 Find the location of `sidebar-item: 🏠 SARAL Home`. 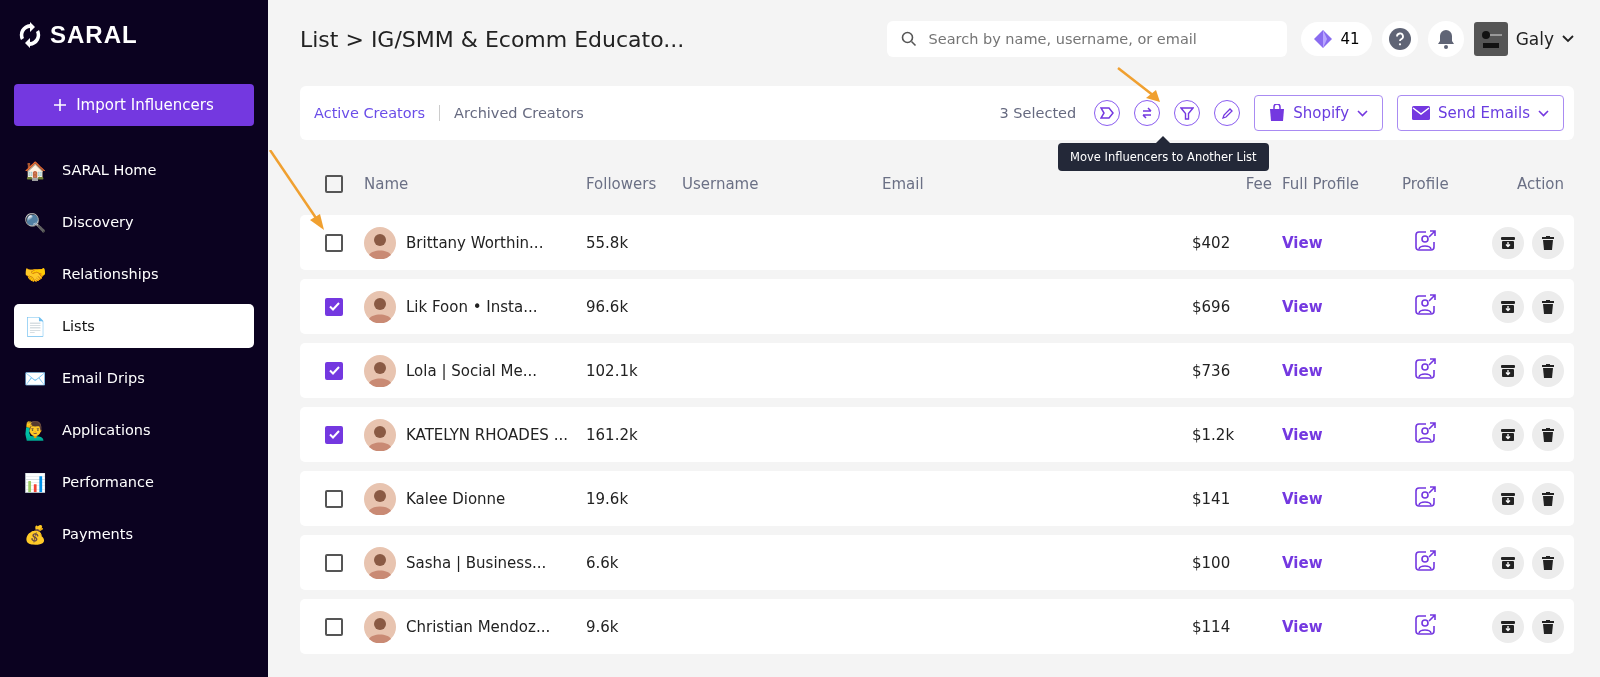

sidebar-item: 🏠 SARAL Home is located at coordinates (134, 170).